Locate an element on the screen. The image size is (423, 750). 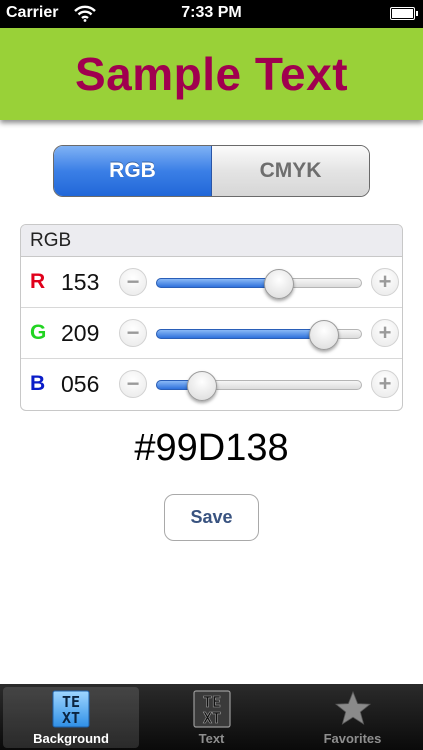
segment-cmyk: CMYK is located at coordinates (290, 171).